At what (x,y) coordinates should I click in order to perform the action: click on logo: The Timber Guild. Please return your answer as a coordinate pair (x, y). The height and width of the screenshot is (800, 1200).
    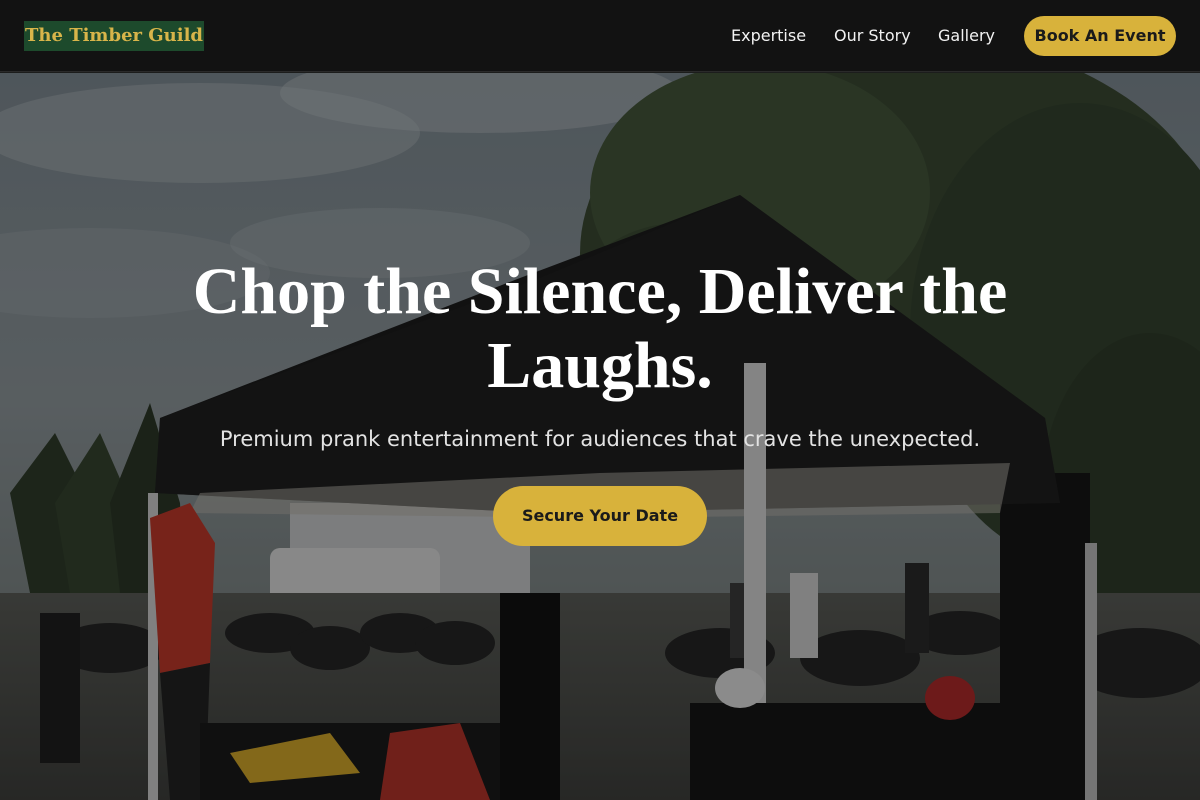
    Looking at the image, I should click on (114, 36).